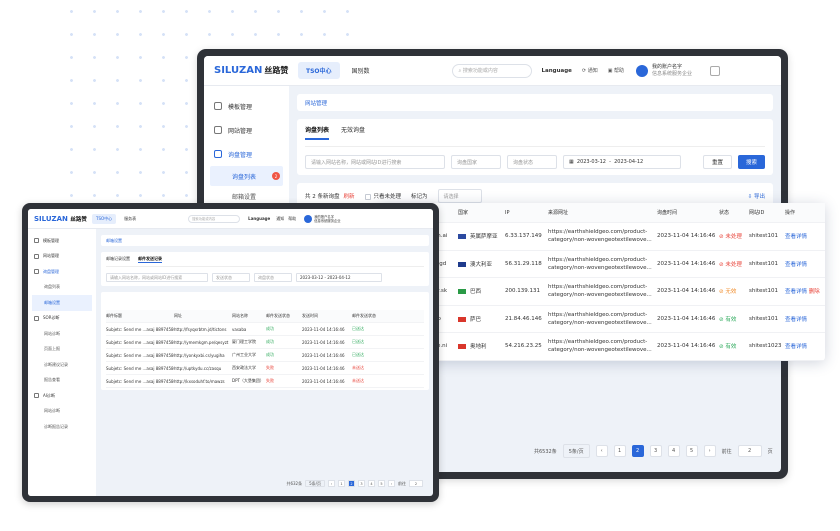 The width and height of the screenshot is (840, 531). What do you see at coordinates (62, 381) in the screenshot?
I see `small-sidebar-item: 报告查看` at bounding box center [62, 381].